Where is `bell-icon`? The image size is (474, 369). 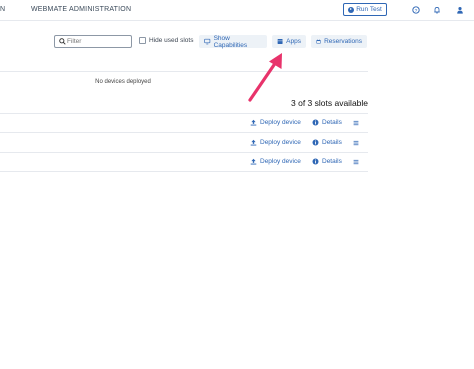
bell-icon is located at coordinates (437, 10).